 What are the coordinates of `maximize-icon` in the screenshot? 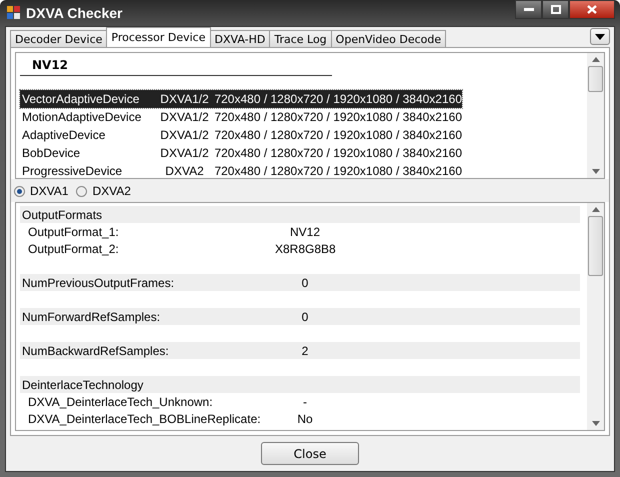 It's located at (555, 9).